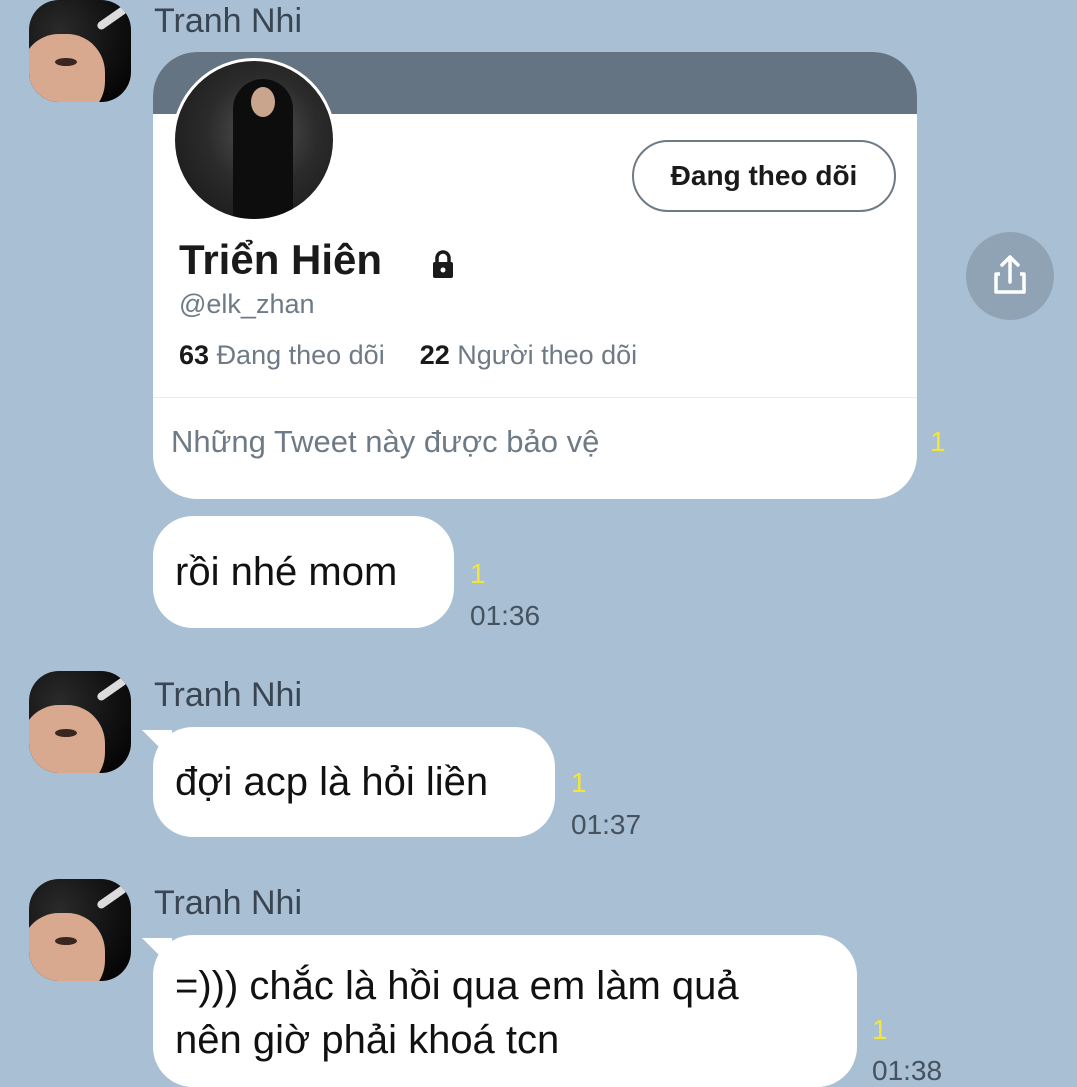 The image size is (1077, 1087). I want to click on protected-tweets-text: Những Tweet này được bảo vệ, so click(385, 441).